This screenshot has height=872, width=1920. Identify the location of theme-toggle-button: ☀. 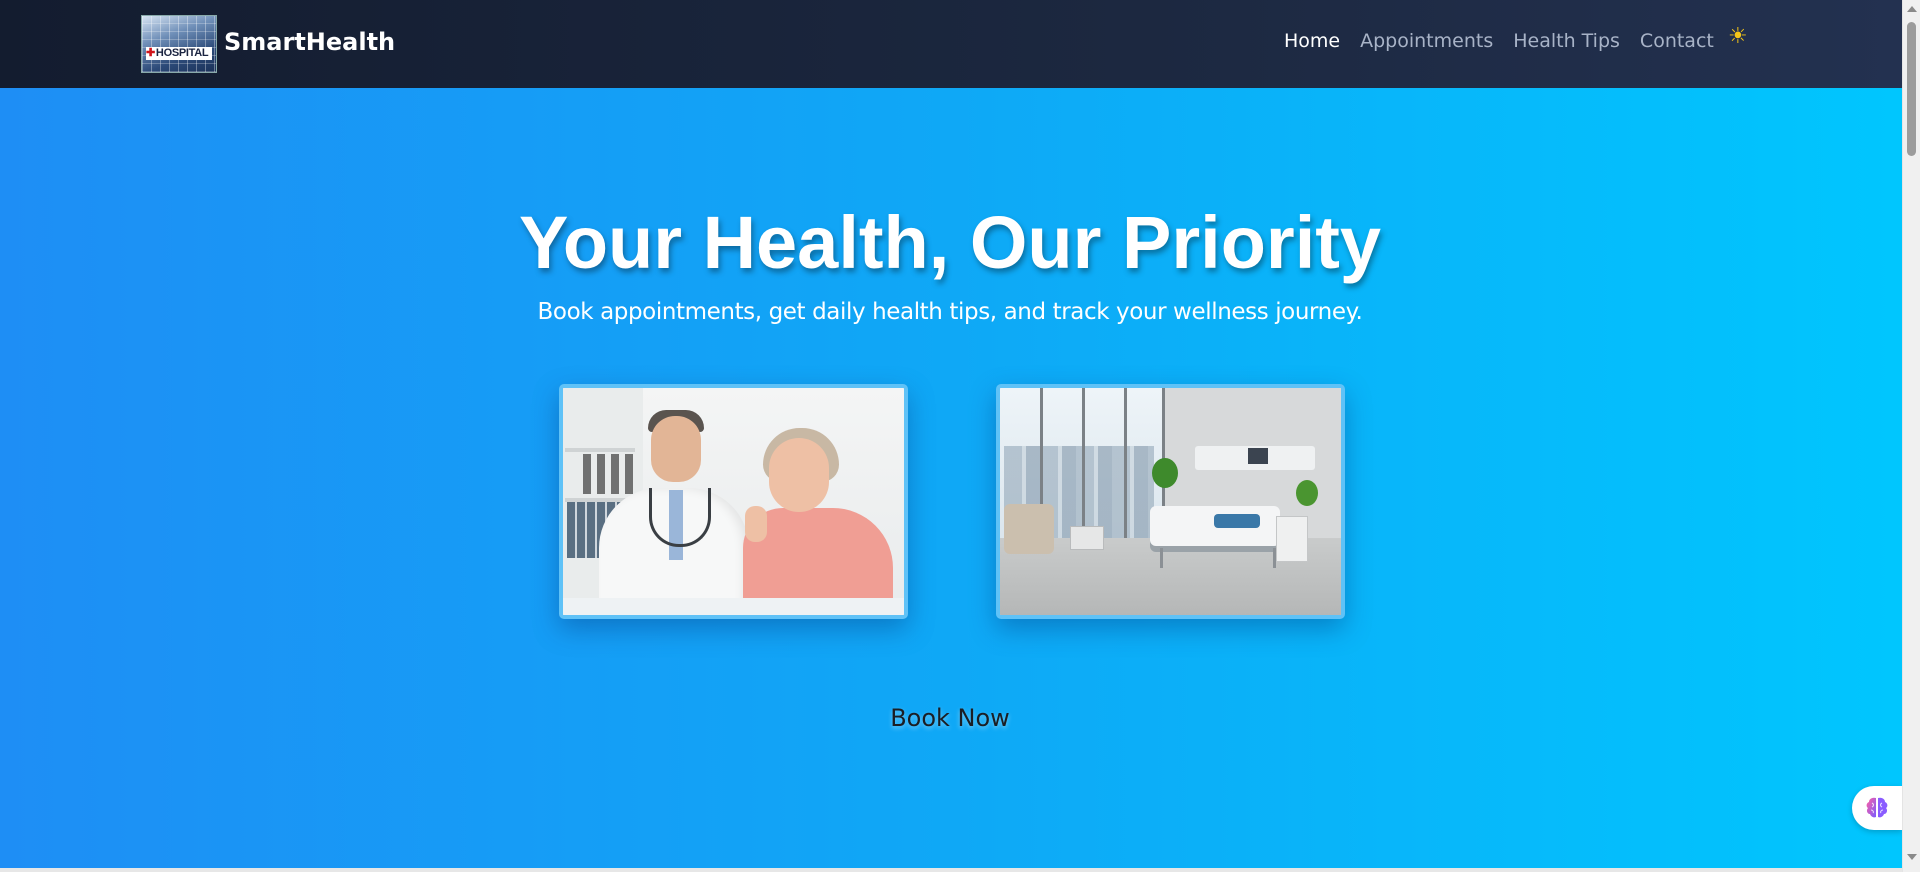
(1738, 36).